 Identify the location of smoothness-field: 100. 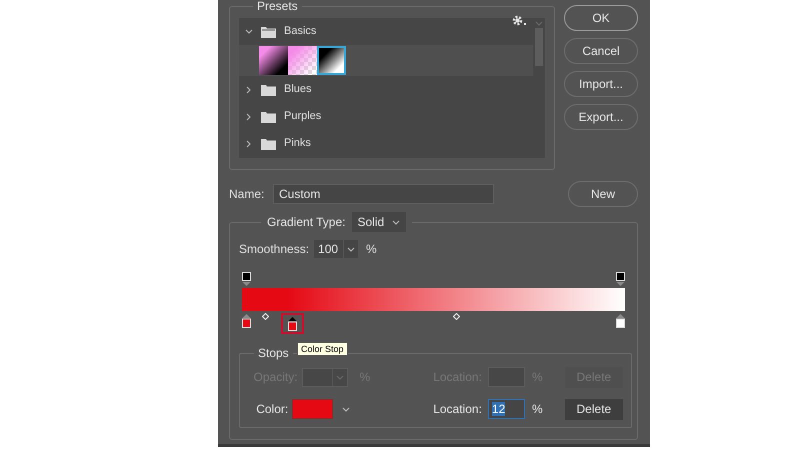
(336, 249).